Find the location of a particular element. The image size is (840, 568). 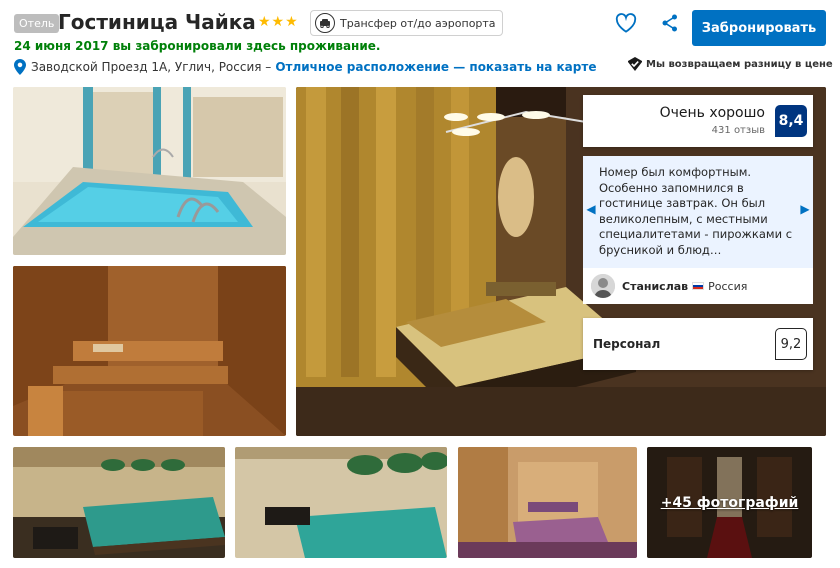

price-match-label: Мы возвращаем разницу в цене is located at coordinates (739, 64).